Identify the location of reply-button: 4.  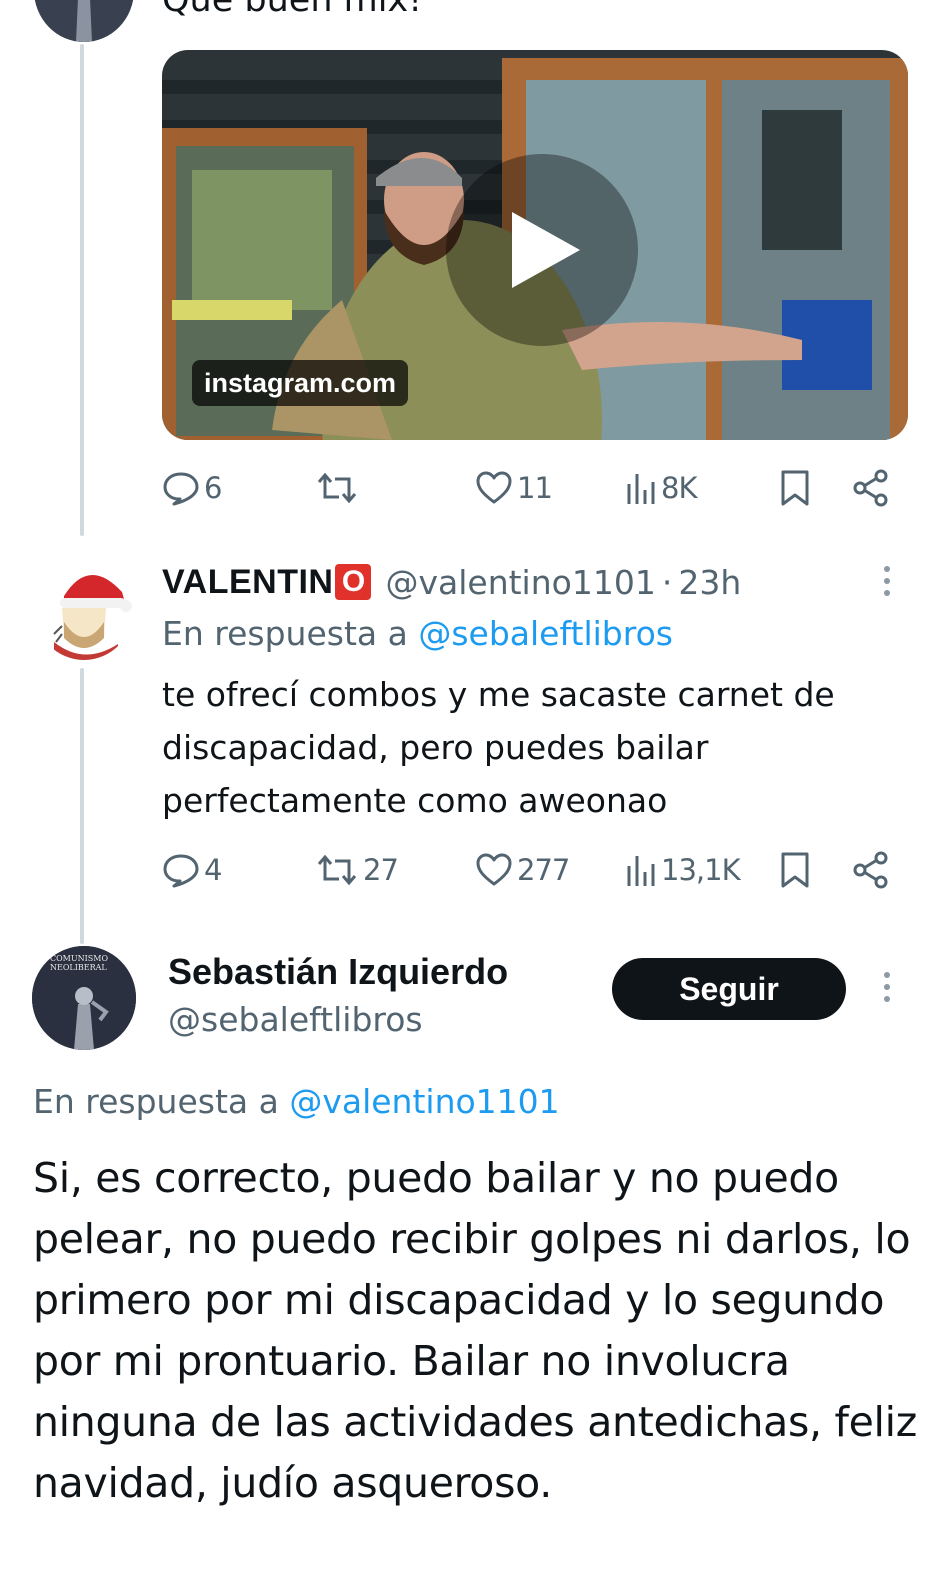
(192, 870).